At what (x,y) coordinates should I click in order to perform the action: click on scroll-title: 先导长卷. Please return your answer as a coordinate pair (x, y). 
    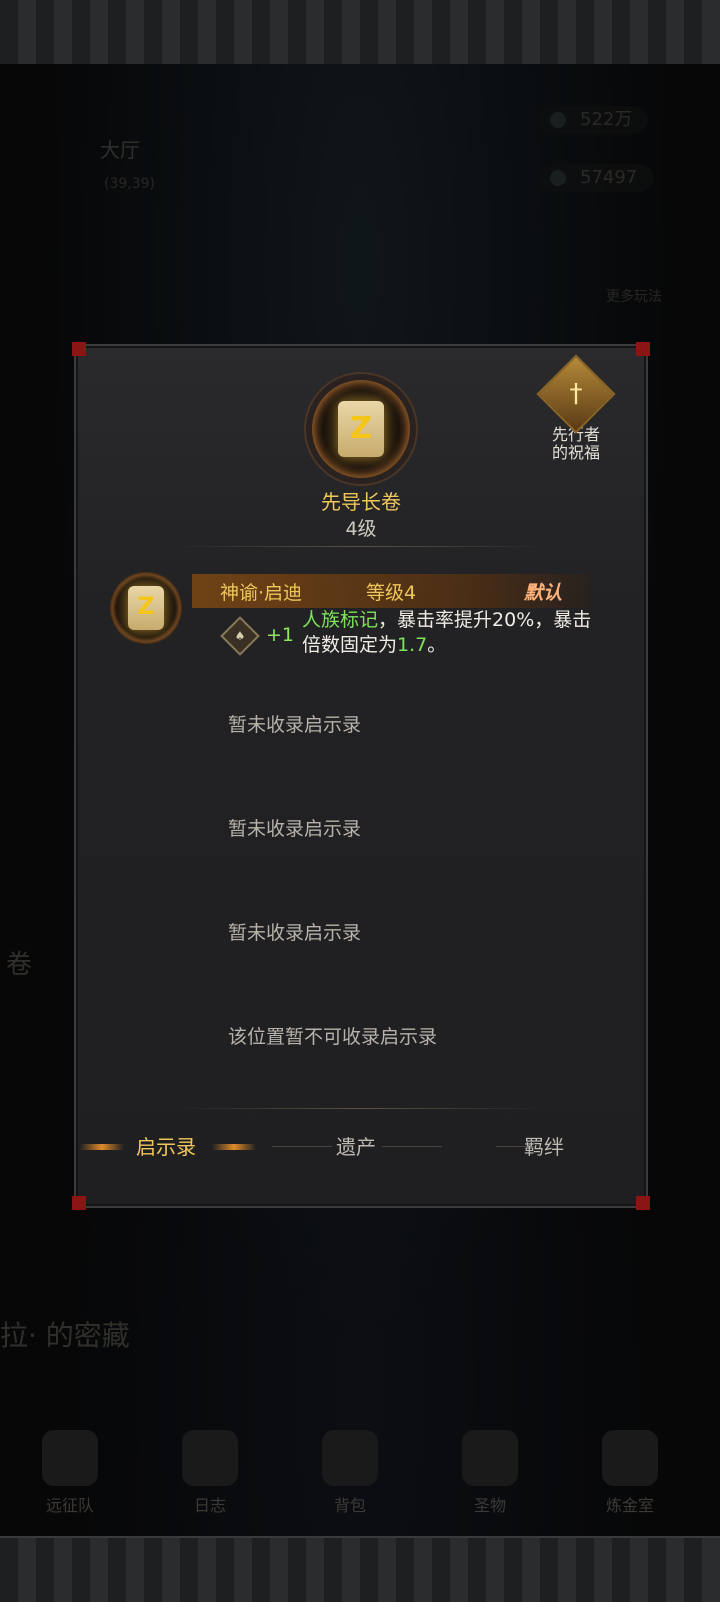
    Looking at the image, I should click on (361, 502).